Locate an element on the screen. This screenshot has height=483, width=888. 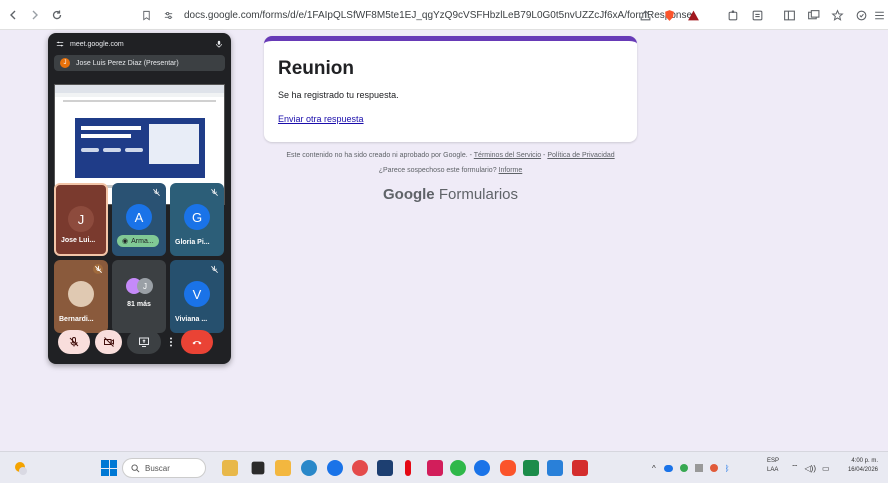
tabs-icon is located at coordinates (813, 15).